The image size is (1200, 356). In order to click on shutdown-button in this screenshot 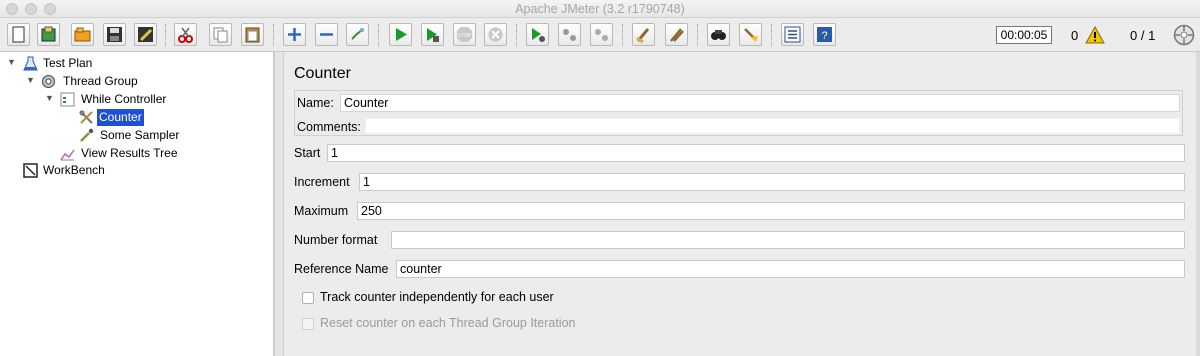, I will do `click(495, 34)`.